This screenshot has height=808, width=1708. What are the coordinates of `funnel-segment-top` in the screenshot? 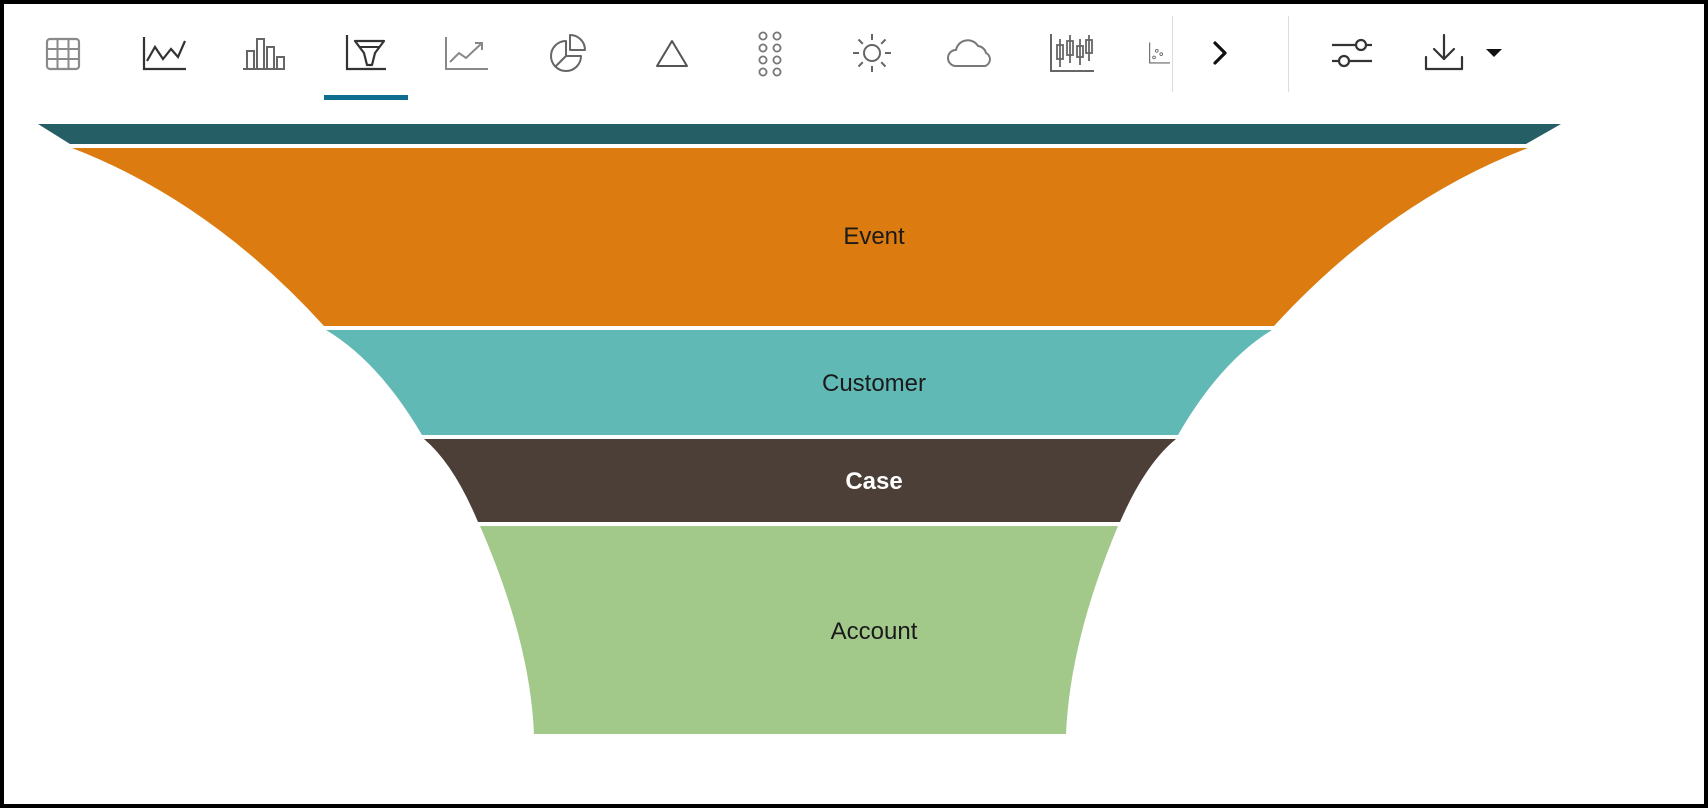 It's located at (799, 134).